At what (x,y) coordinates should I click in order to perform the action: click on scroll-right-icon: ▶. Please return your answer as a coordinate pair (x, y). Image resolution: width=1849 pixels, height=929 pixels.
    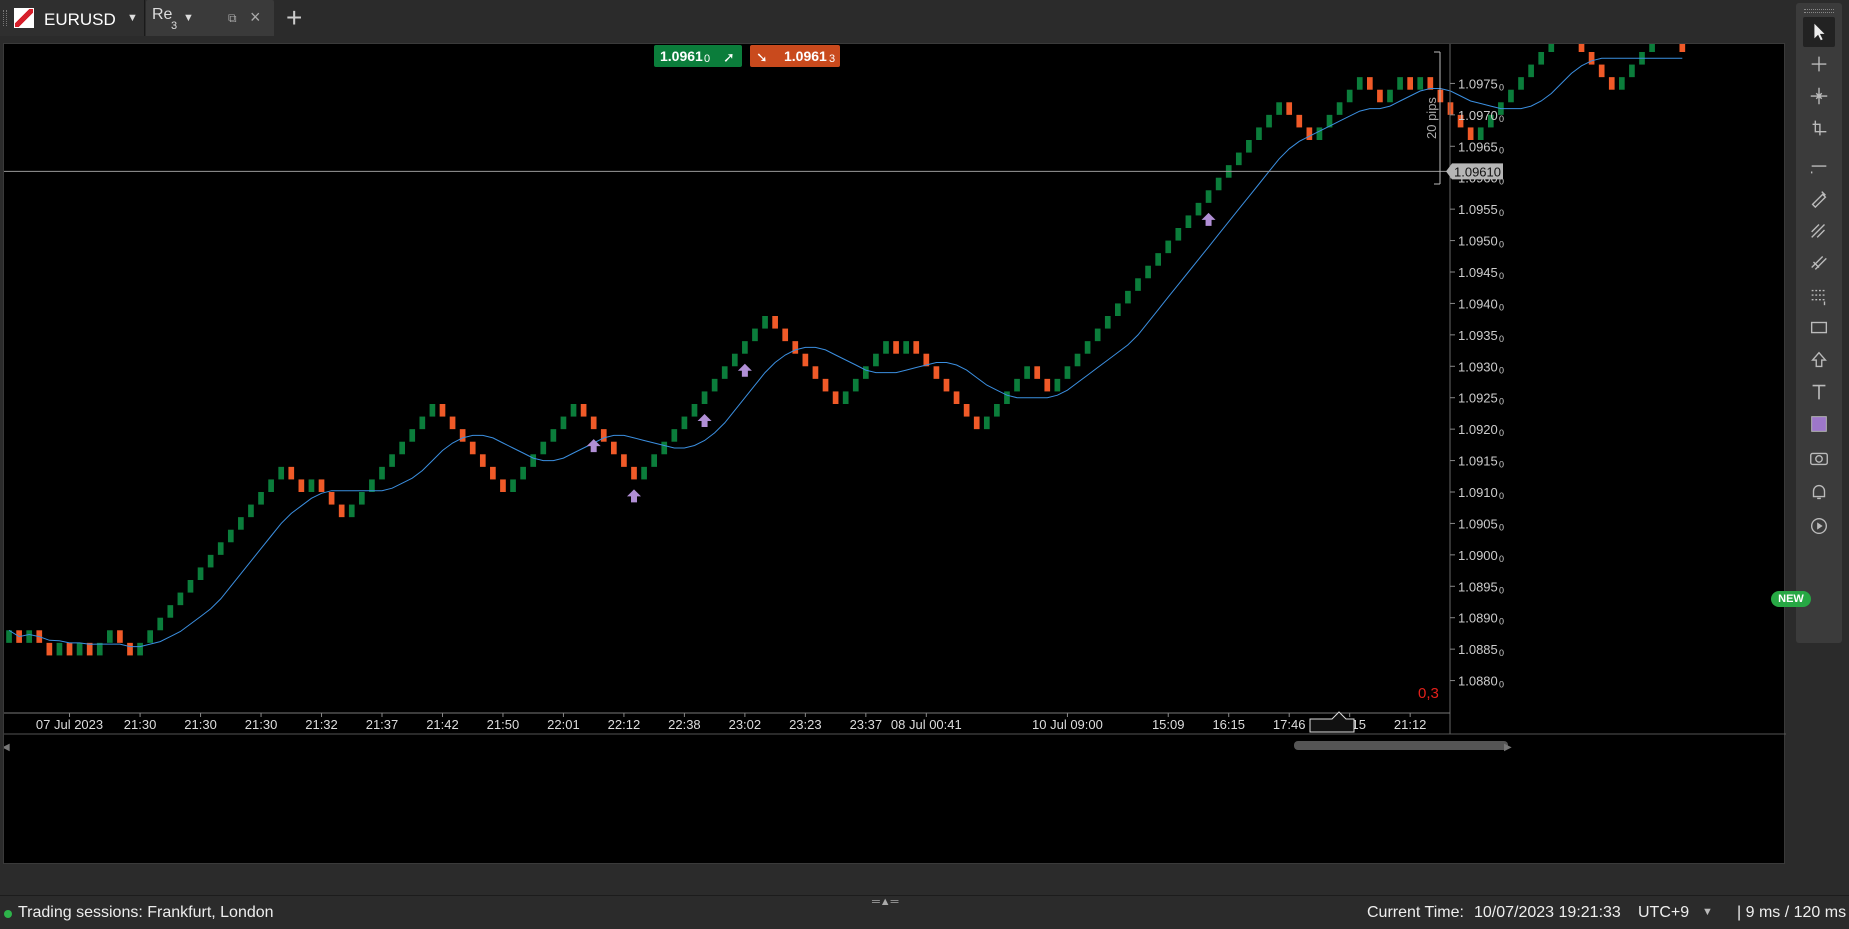
    Looking at the image, I should click on (1508, 747).